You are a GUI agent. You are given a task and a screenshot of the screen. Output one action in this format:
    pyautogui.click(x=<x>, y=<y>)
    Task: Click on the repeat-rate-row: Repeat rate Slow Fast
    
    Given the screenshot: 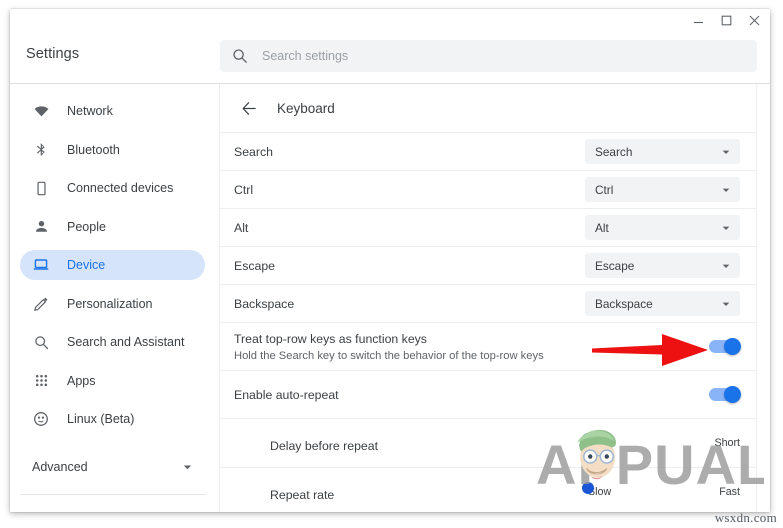 What is the action you would take?
    pyautogui.click(x=488, y=489)
    